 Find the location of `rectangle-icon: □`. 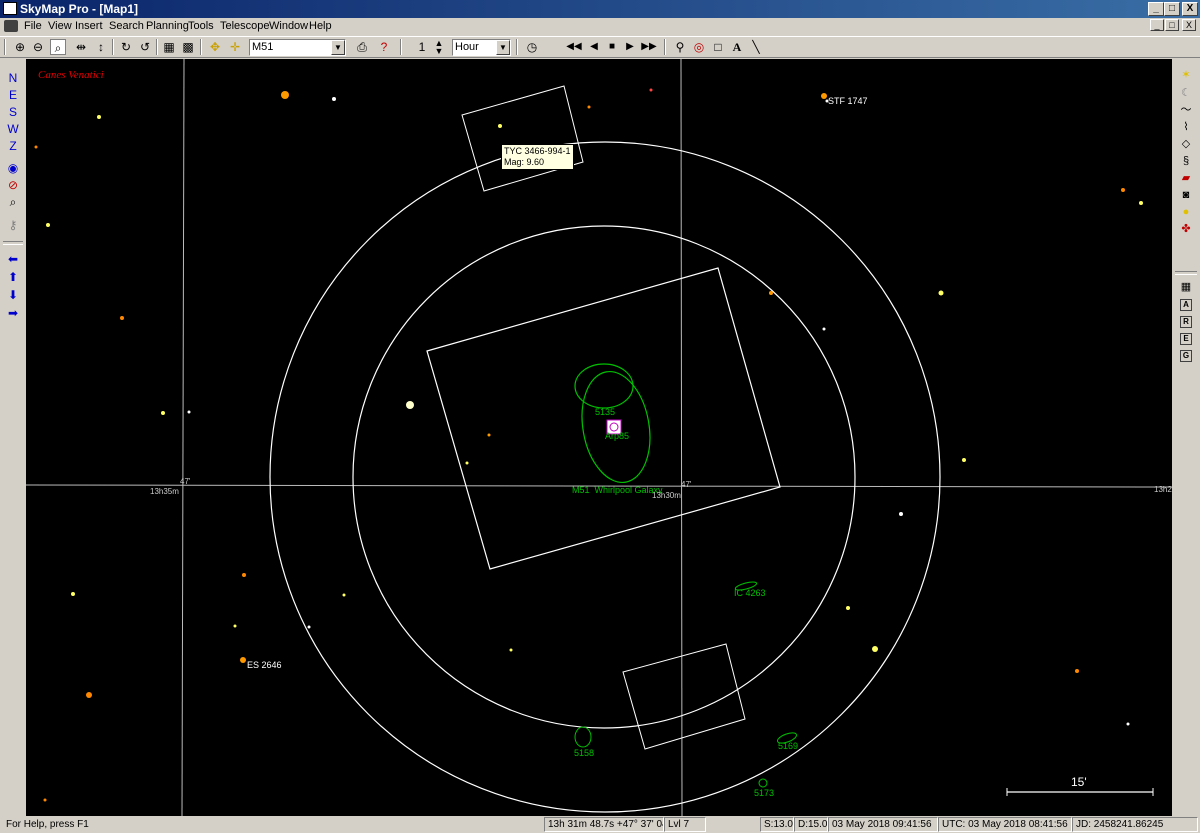

rectangle-icon: □ is located at coordinates (718, 47).